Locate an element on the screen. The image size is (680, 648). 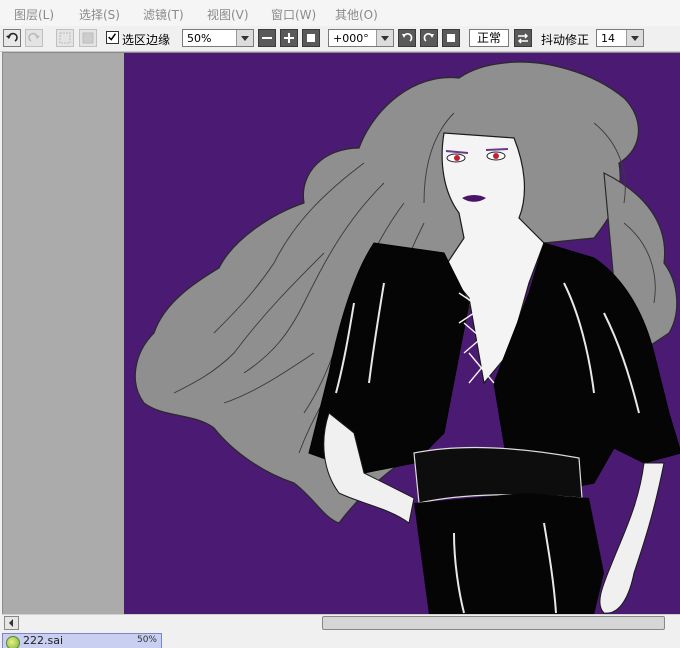
menu-bar: 图层(L) 选择(S) 滤镜(T) 视图(V) 窗口(W) 其他(O) is located at coordinates (340, 13).